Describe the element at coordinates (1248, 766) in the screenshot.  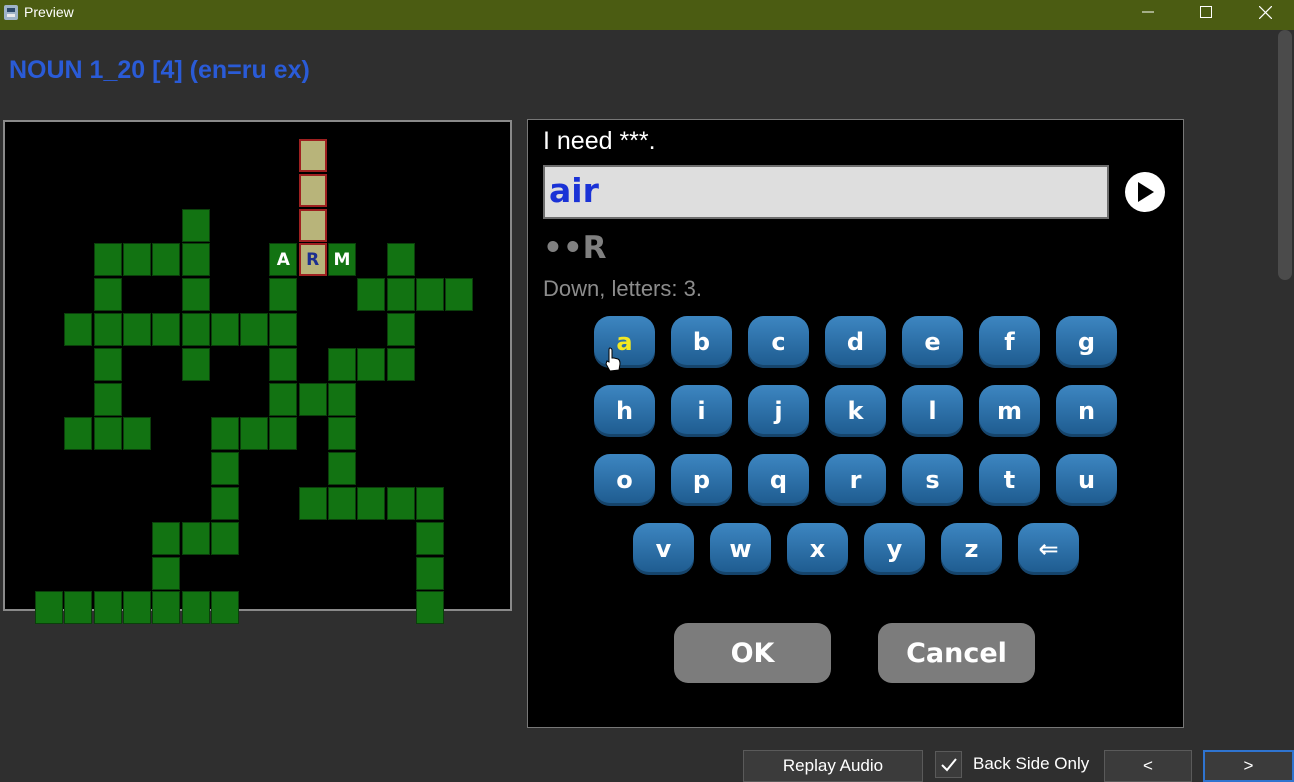
I see `next-button: >` at that location.